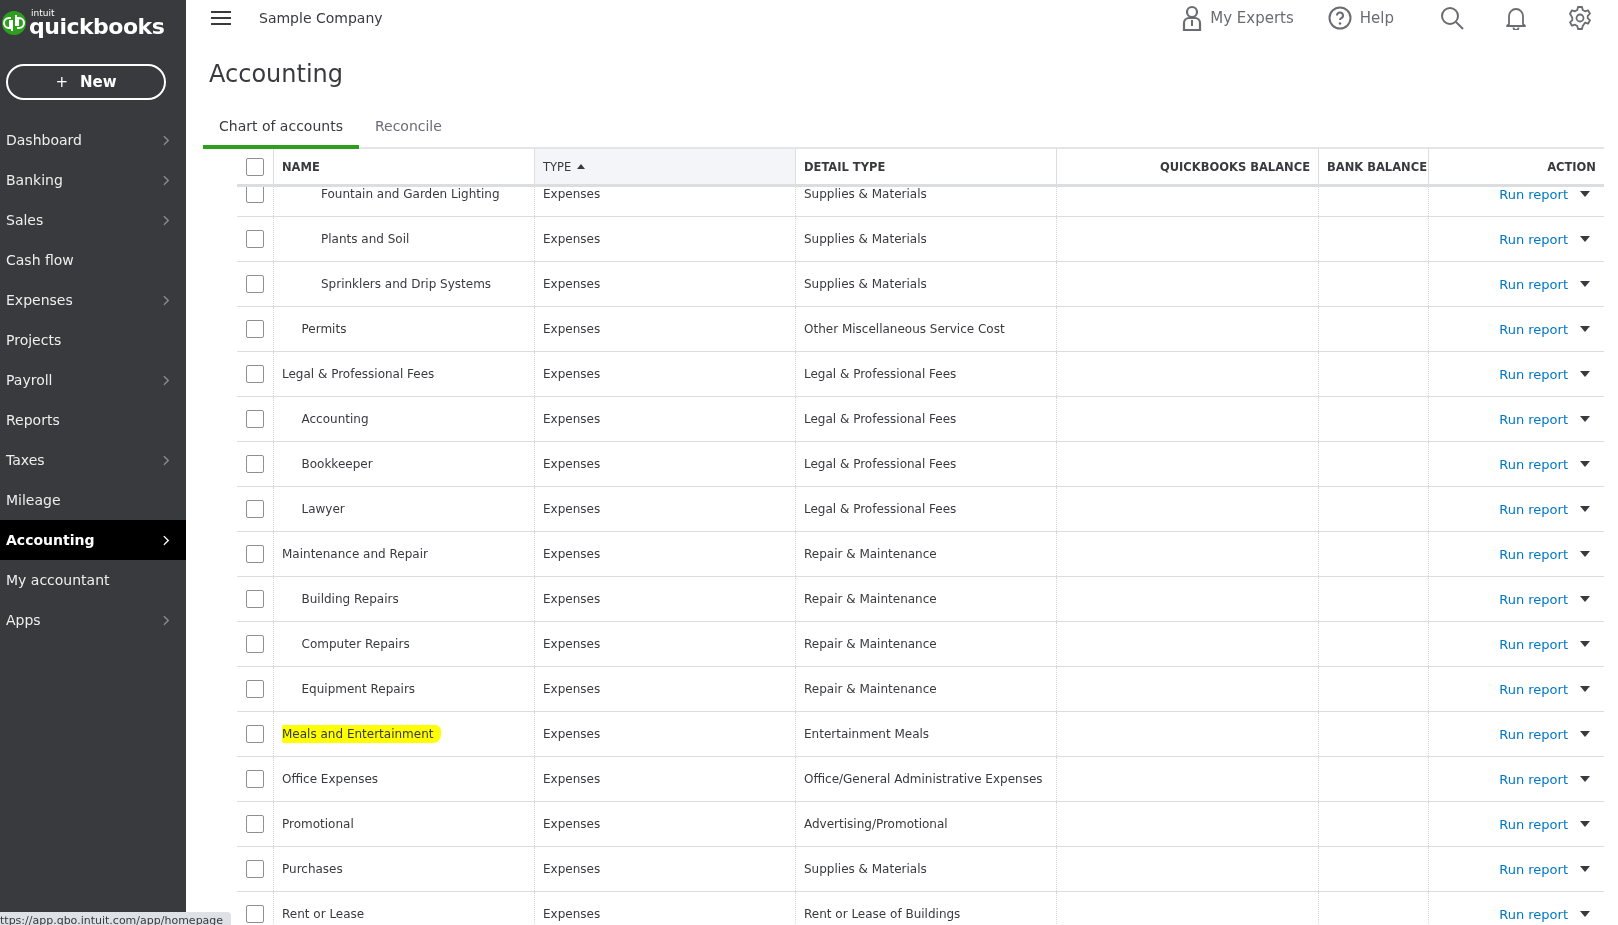 The image size is (1618, 925). What do you see at coordinates (93, 420) in the screenshot?
I see `sidebar-item: Reports` at bounding box center [93, 420].